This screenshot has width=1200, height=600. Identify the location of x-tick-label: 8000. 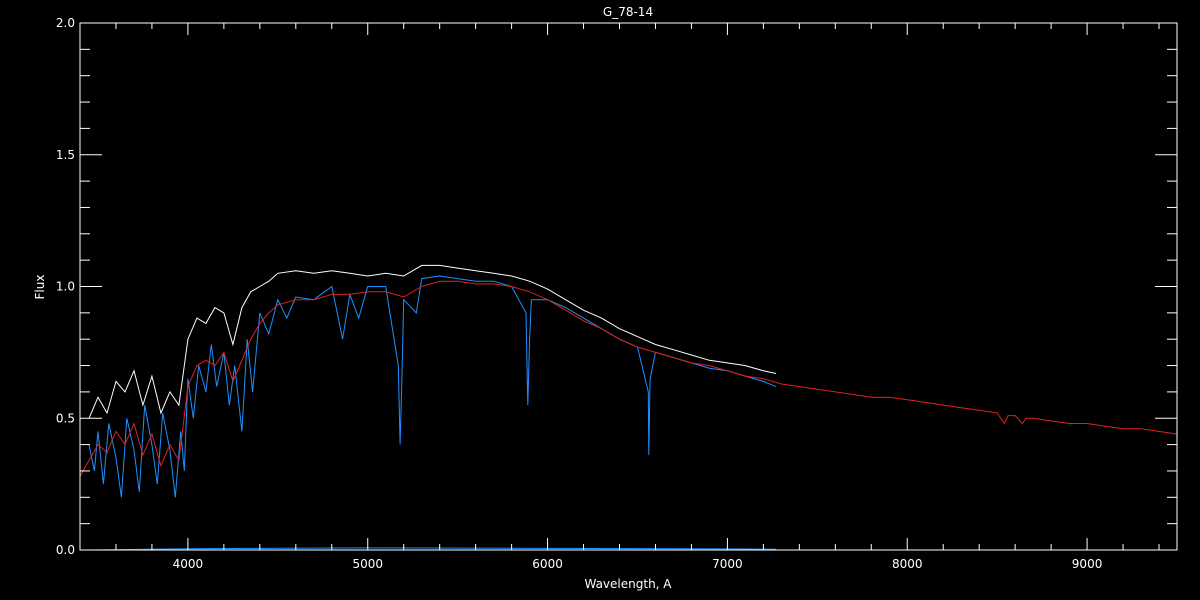
(907, 564).